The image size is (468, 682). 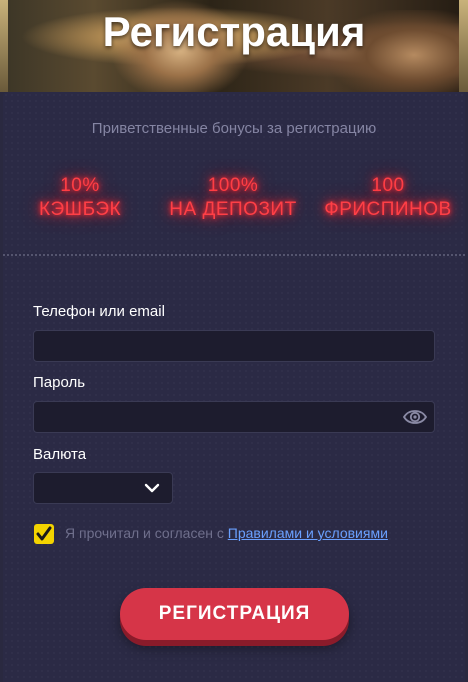 I want to click on password-label: Пароль, so click(x=59, y=382).